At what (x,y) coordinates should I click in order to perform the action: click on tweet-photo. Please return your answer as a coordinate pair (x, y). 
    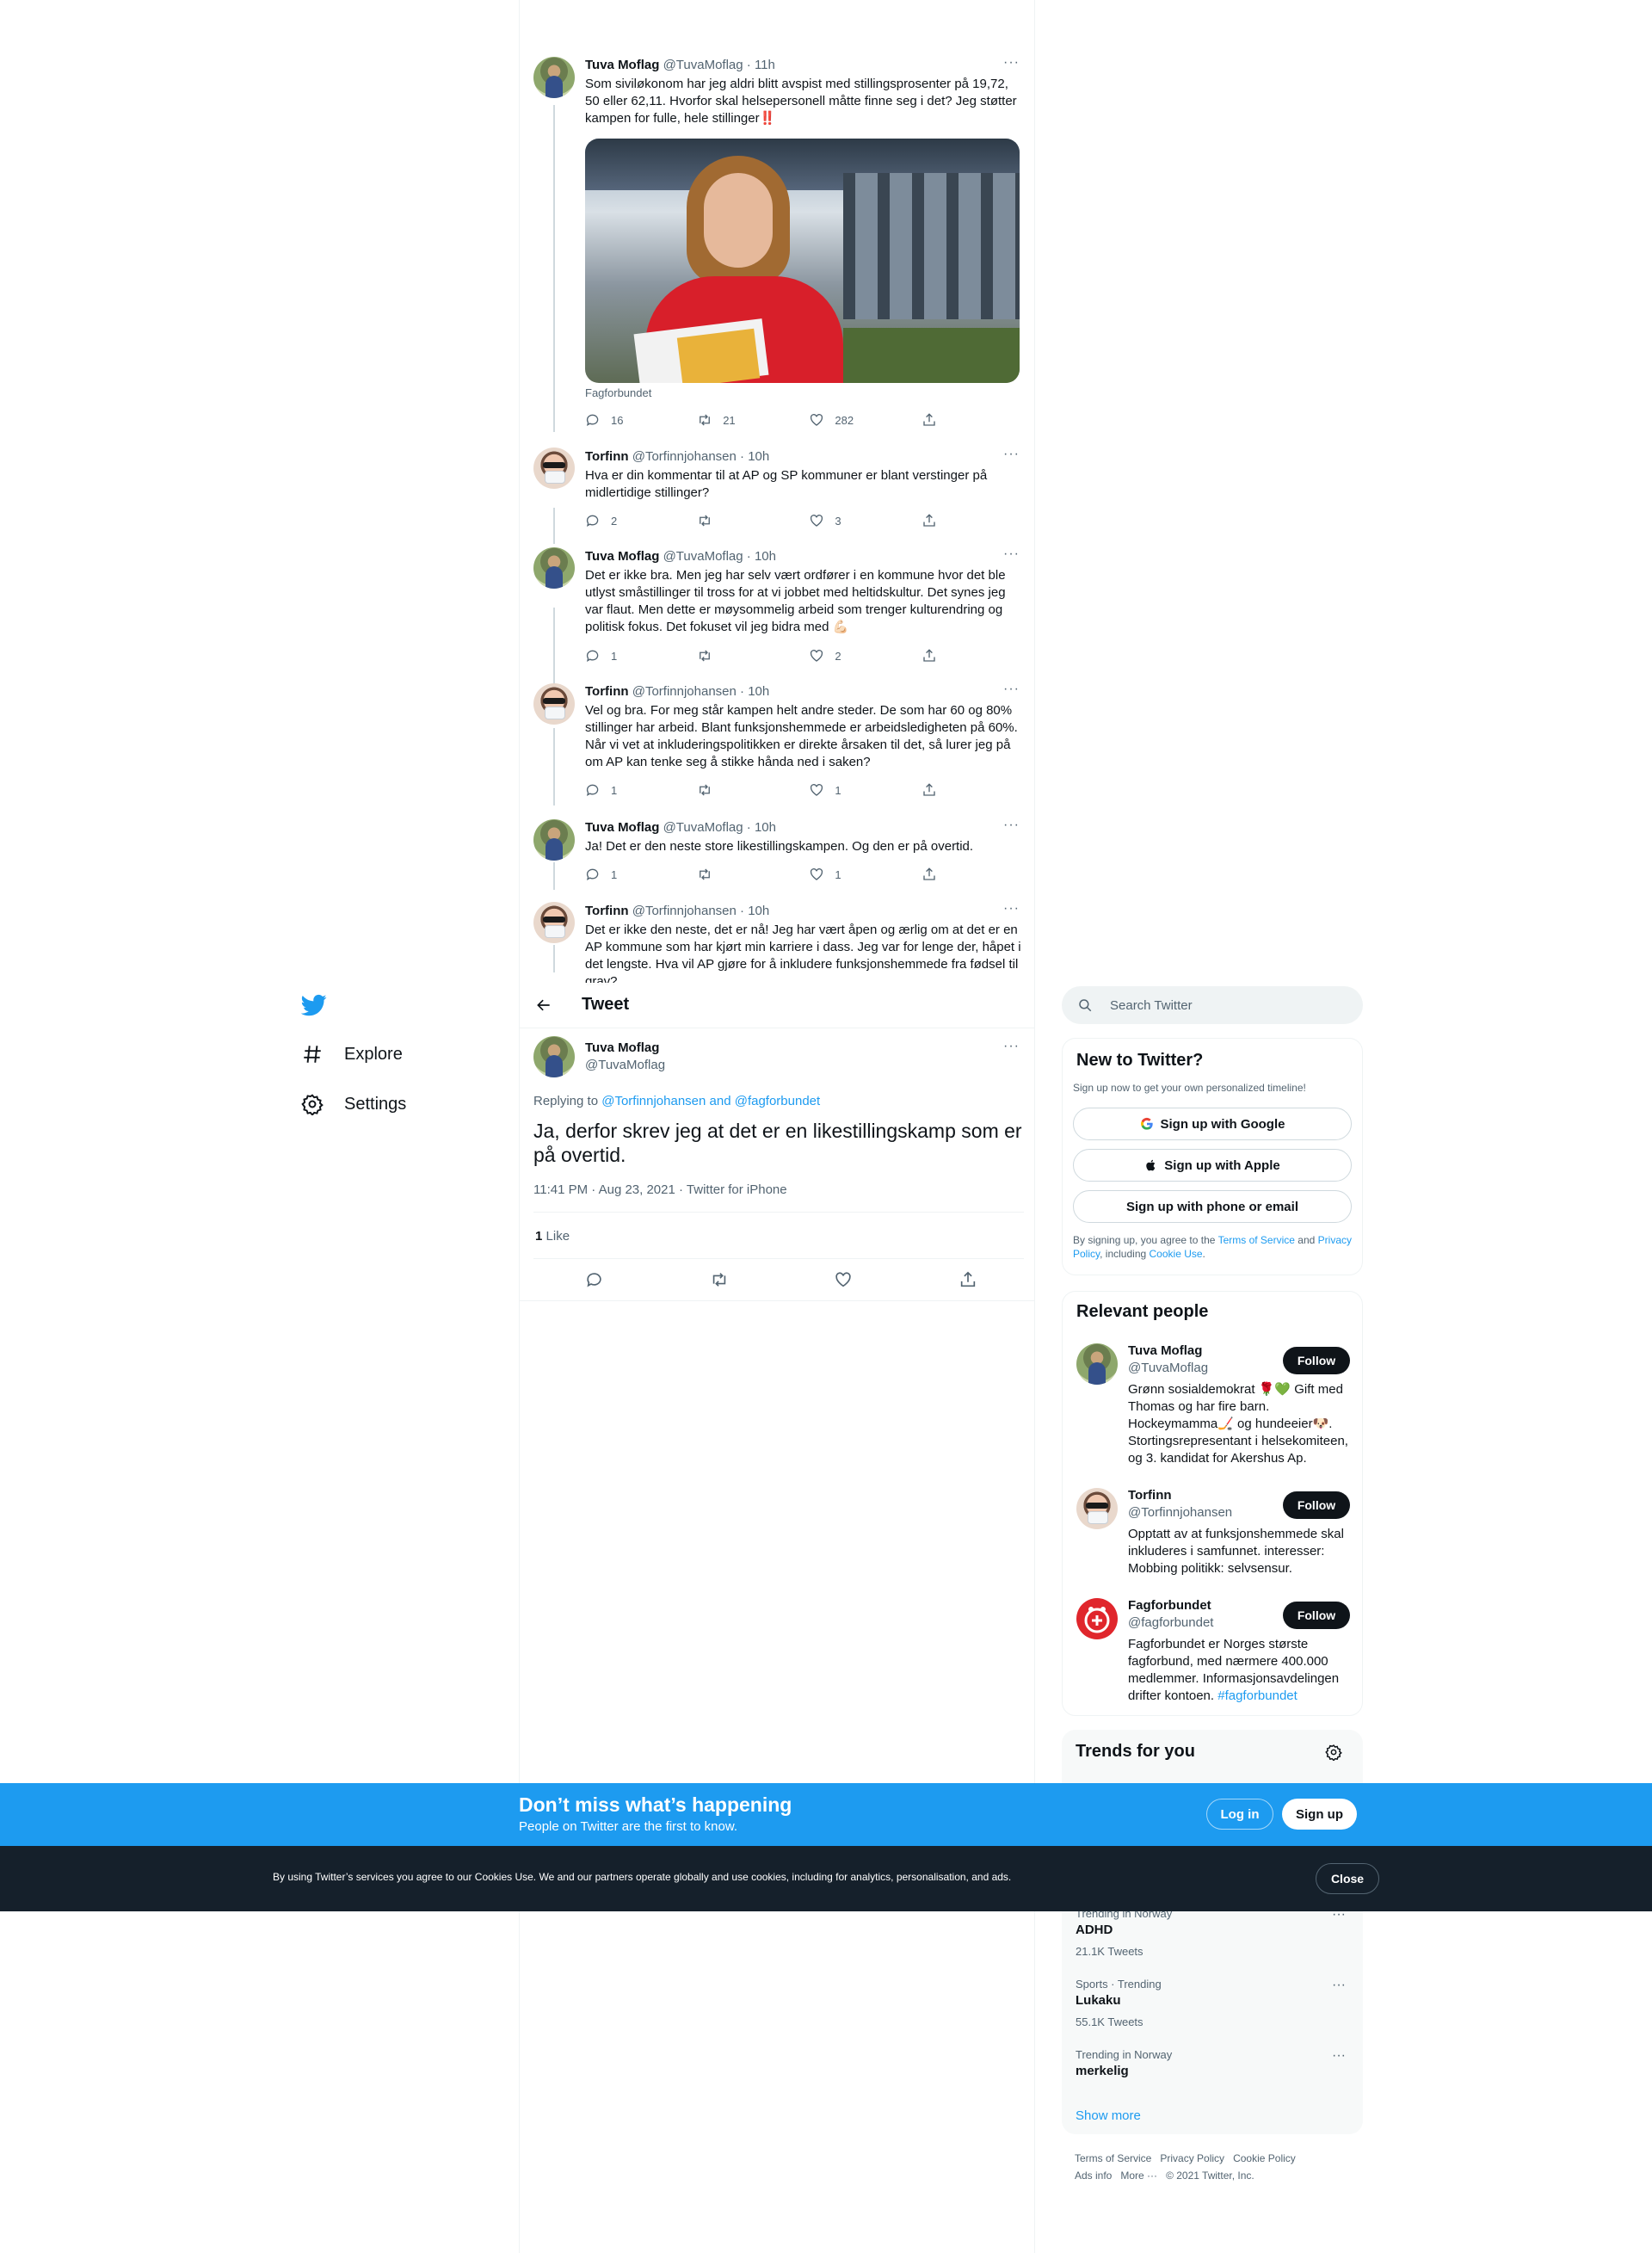
    Looking at the image, I should click on (802, 261).